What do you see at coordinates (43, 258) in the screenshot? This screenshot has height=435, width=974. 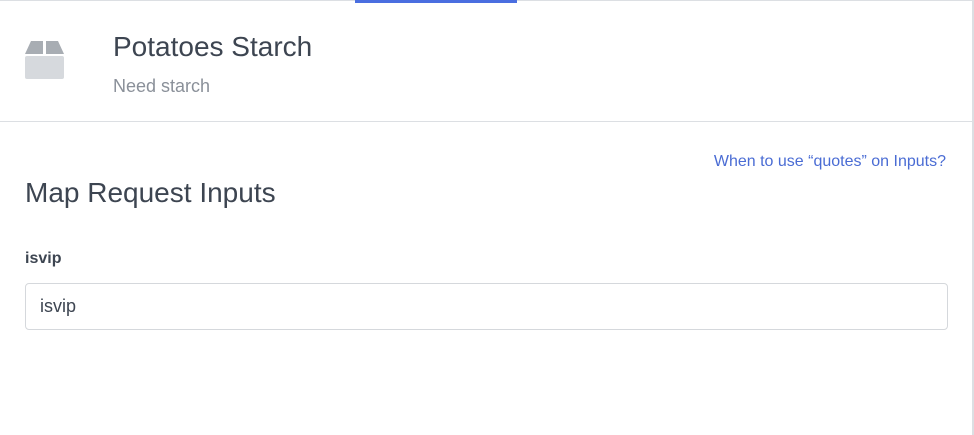 I see `isvip-field-label: isvip` at bounding box center [43, 258].